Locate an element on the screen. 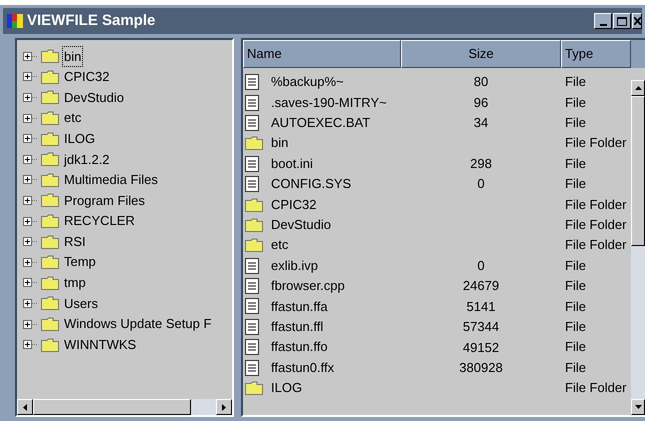  close-button is located at coordinates (637, 21).